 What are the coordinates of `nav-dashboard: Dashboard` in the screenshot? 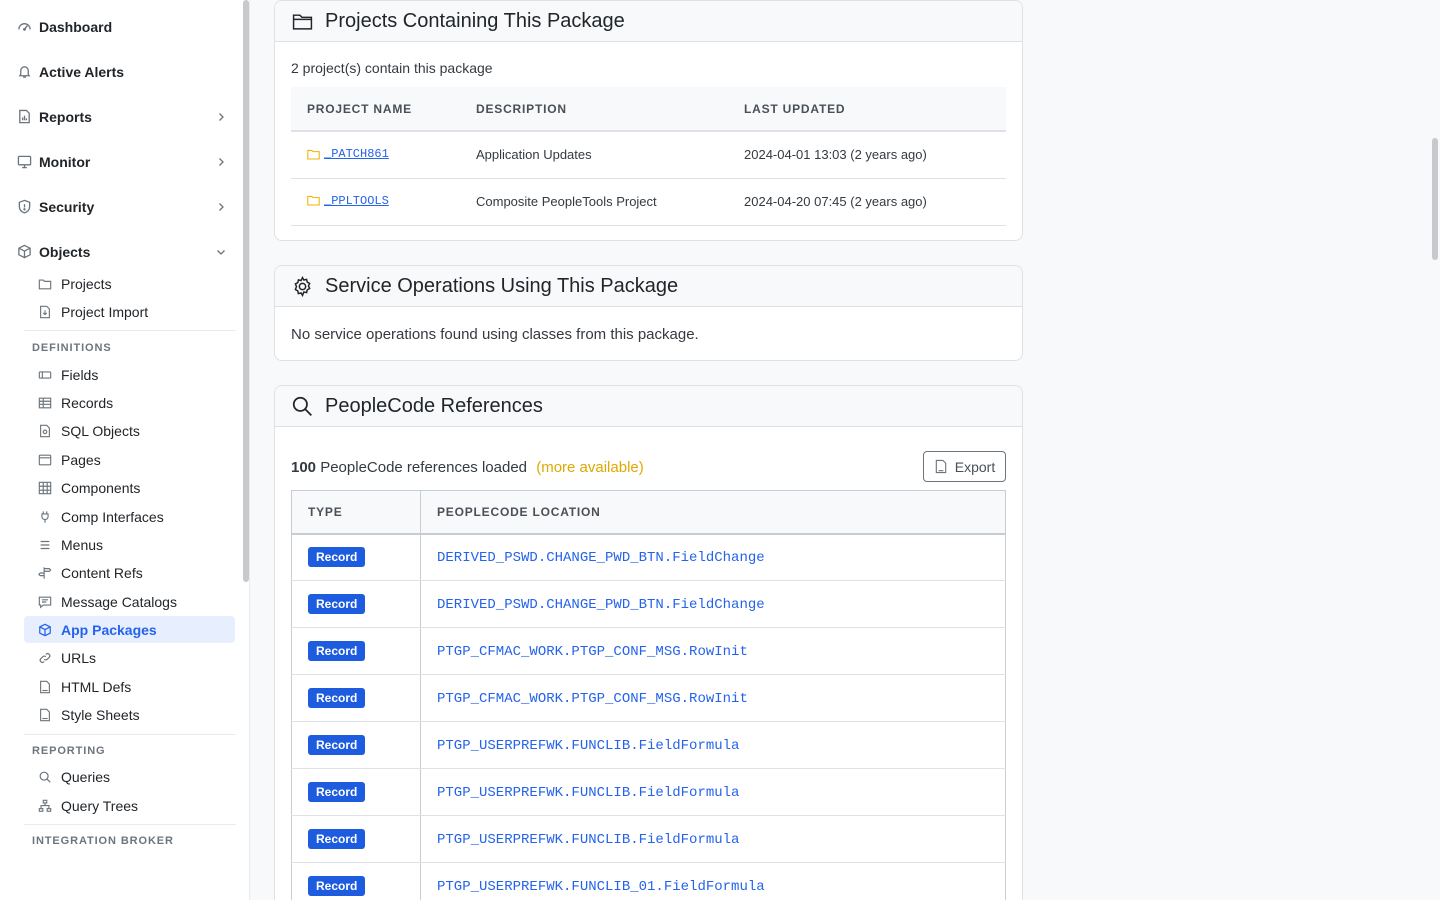 It's located at (120, 26).